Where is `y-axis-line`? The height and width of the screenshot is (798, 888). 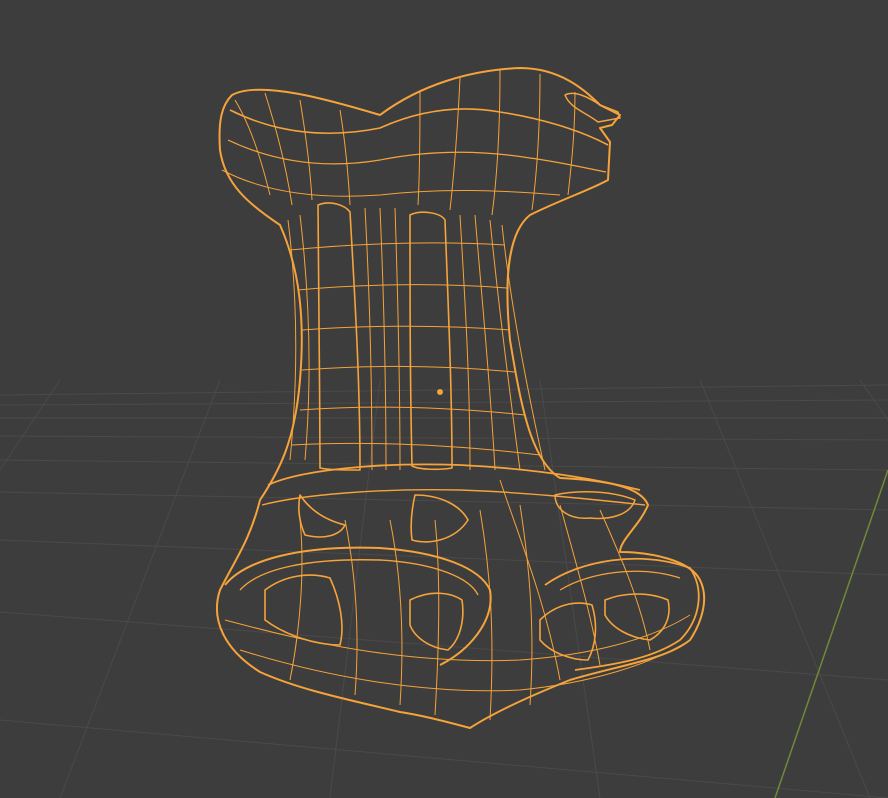
y-axis-line is located at coordinates (831, 633).